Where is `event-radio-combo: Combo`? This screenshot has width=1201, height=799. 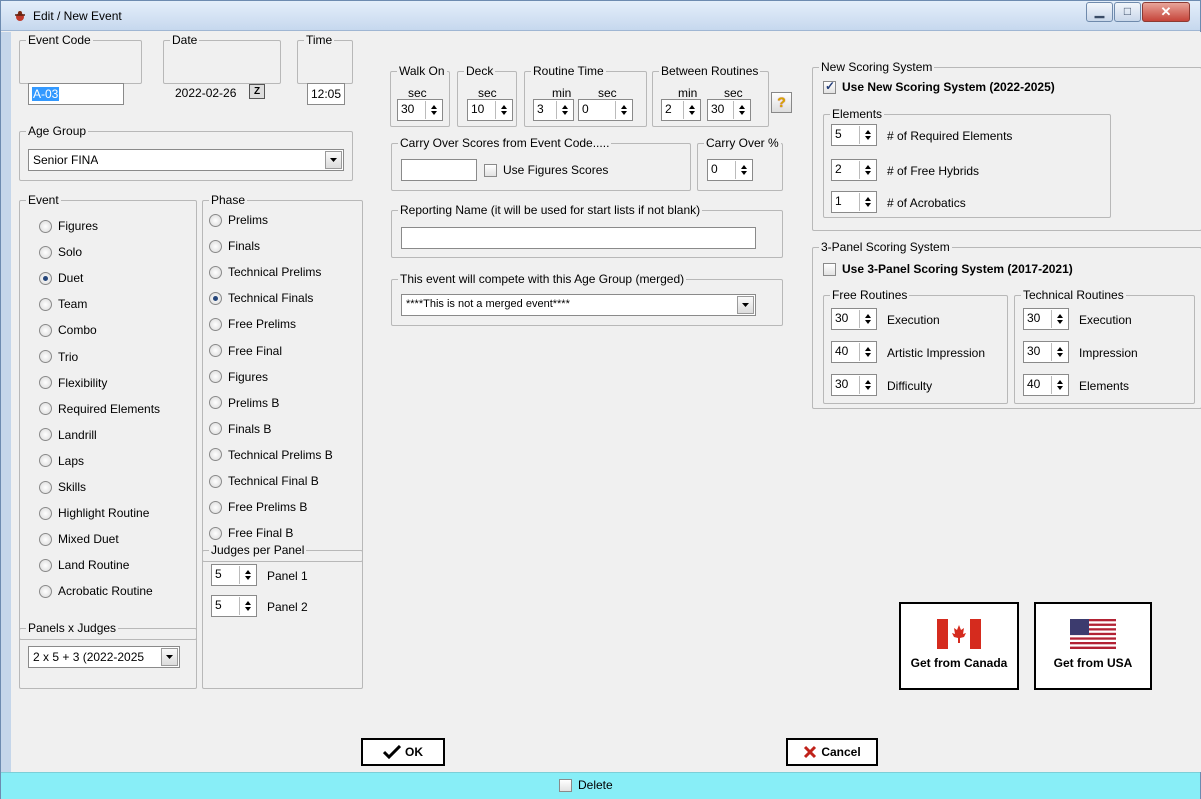 event-radio-combo: Combo is located at coordinates (68, 330).